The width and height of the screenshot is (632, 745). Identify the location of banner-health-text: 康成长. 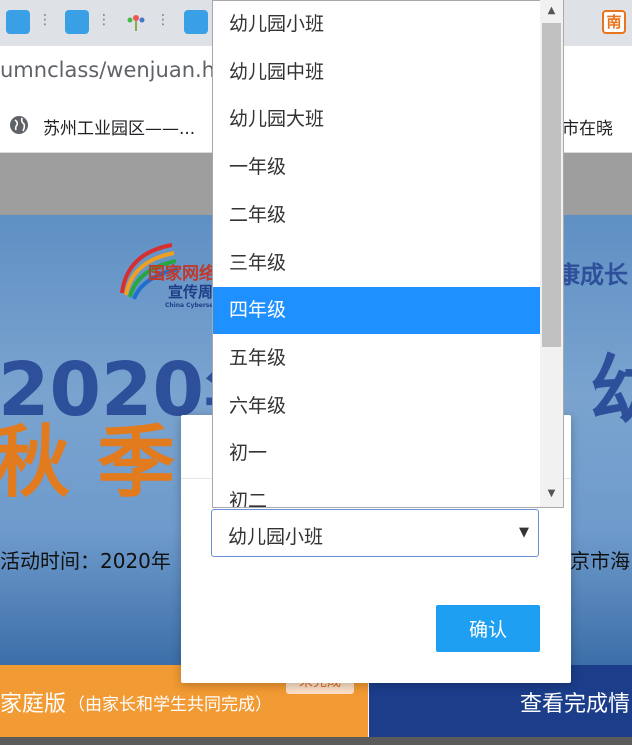
(592, 275).